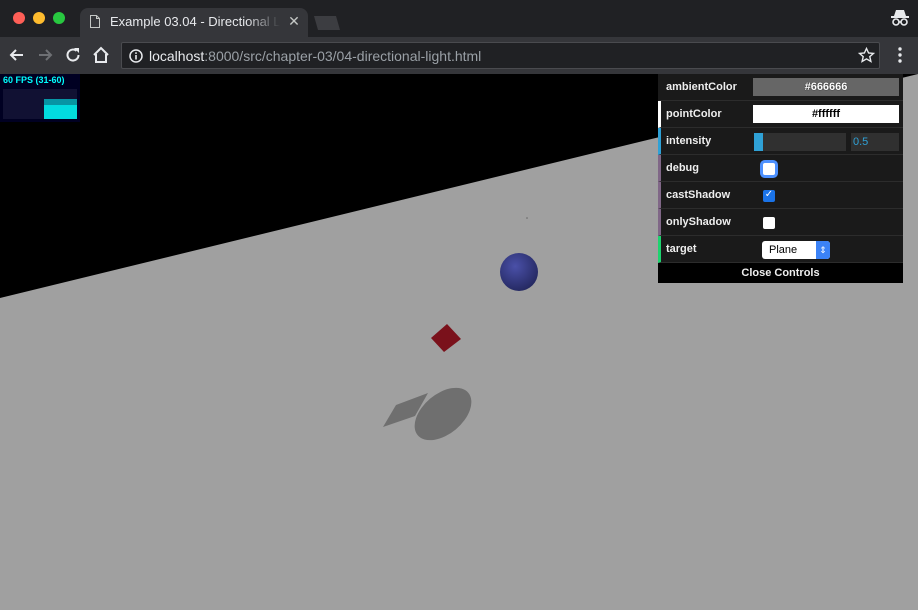 This screenshot has height=610, width=918. I want to click on target-label: target, so click(681, 249).